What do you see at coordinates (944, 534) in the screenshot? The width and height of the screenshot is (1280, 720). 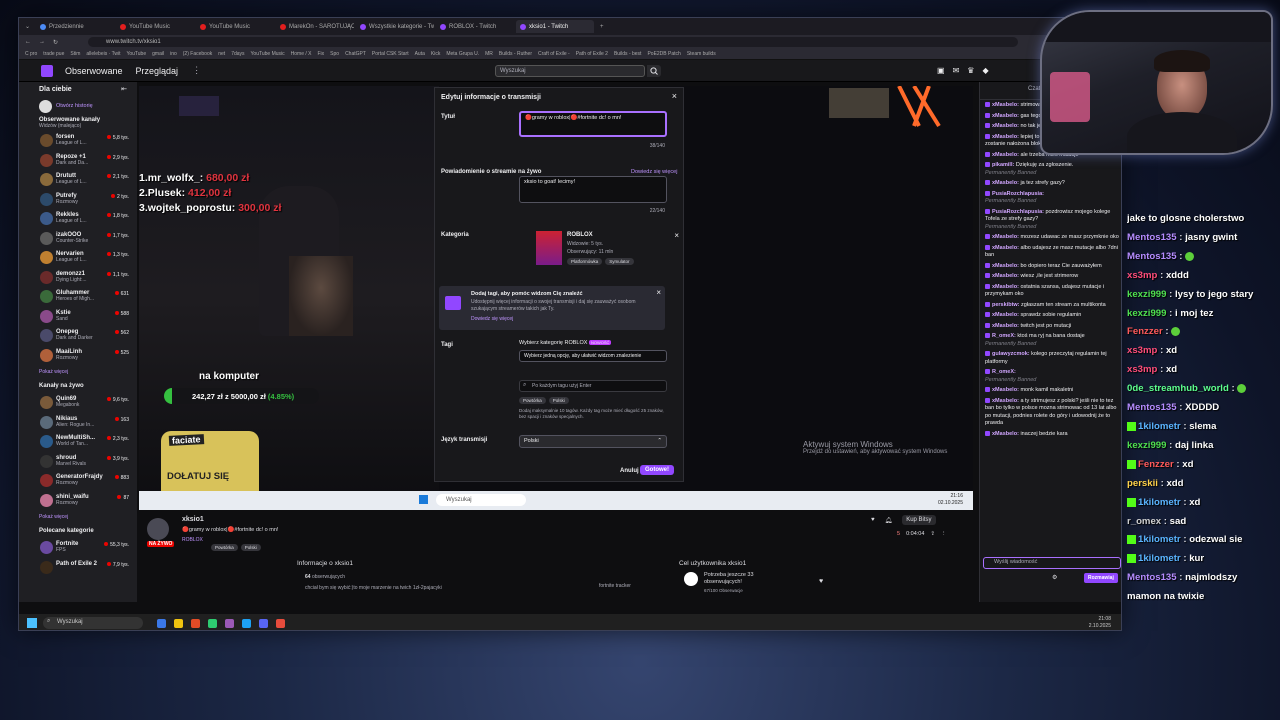 I see `more-options-icon: ⋮` at bounding box center [944, 534].